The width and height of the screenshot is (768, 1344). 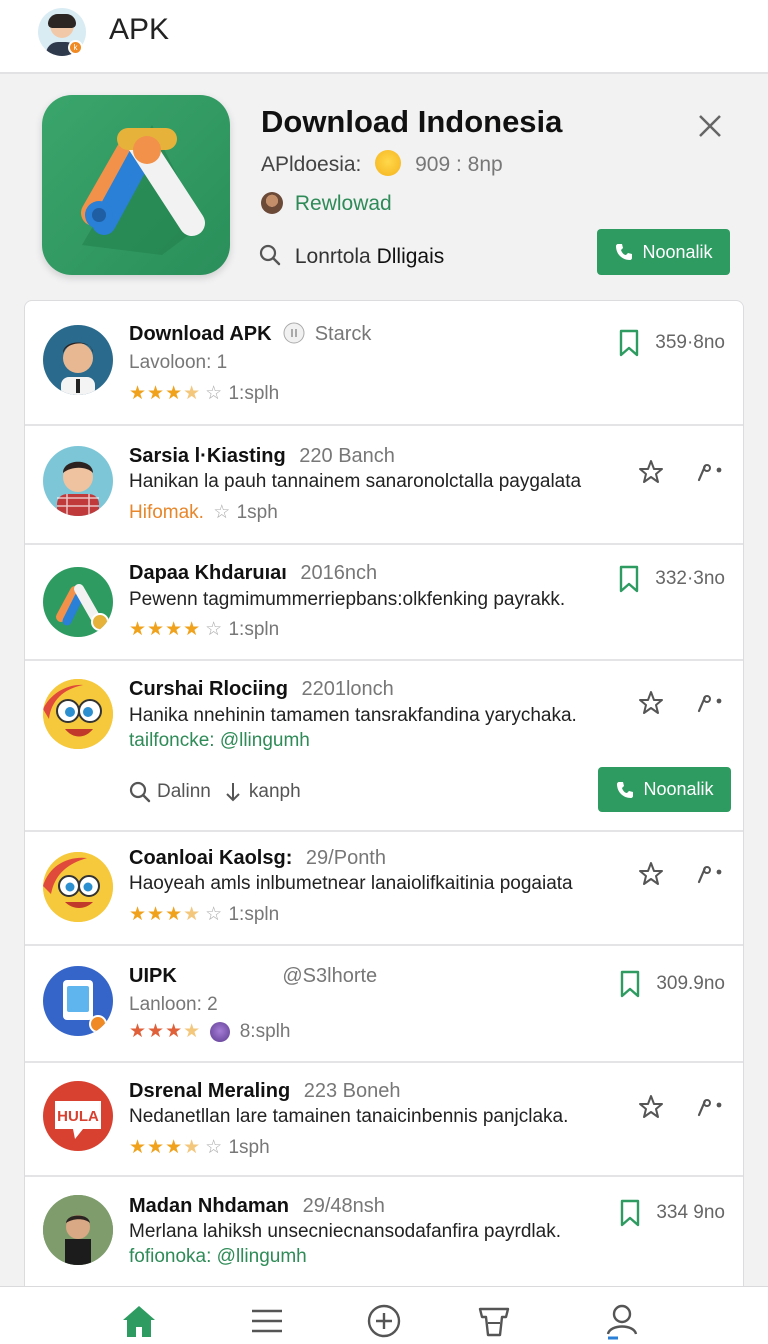 I want to click on reload-link: Rewlowad, so click(x=326, y=204).